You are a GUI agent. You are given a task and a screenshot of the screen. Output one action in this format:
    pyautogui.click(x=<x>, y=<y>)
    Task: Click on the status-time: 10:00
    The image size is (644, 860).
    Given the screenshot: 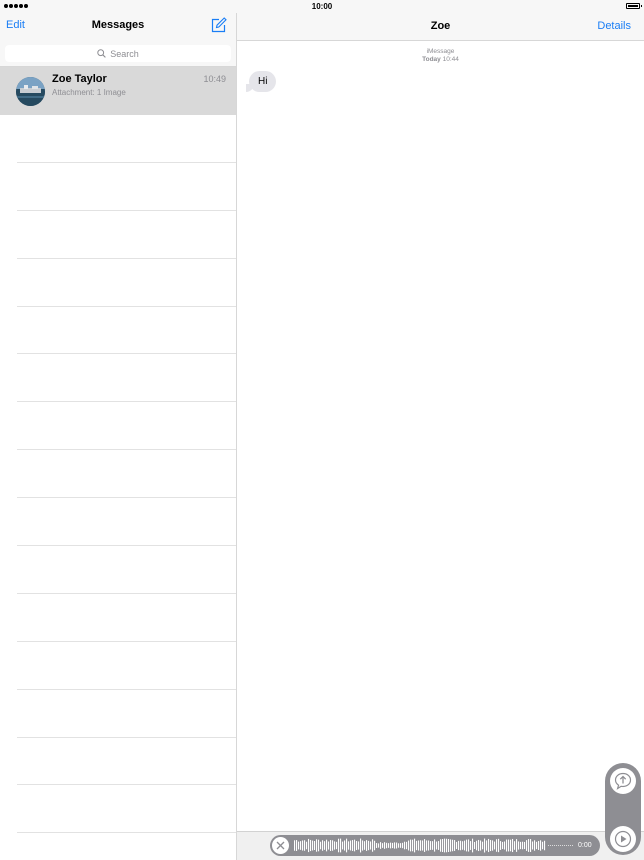 What is the action you would take?
    pyautogui.click(x=322, y=6)
    